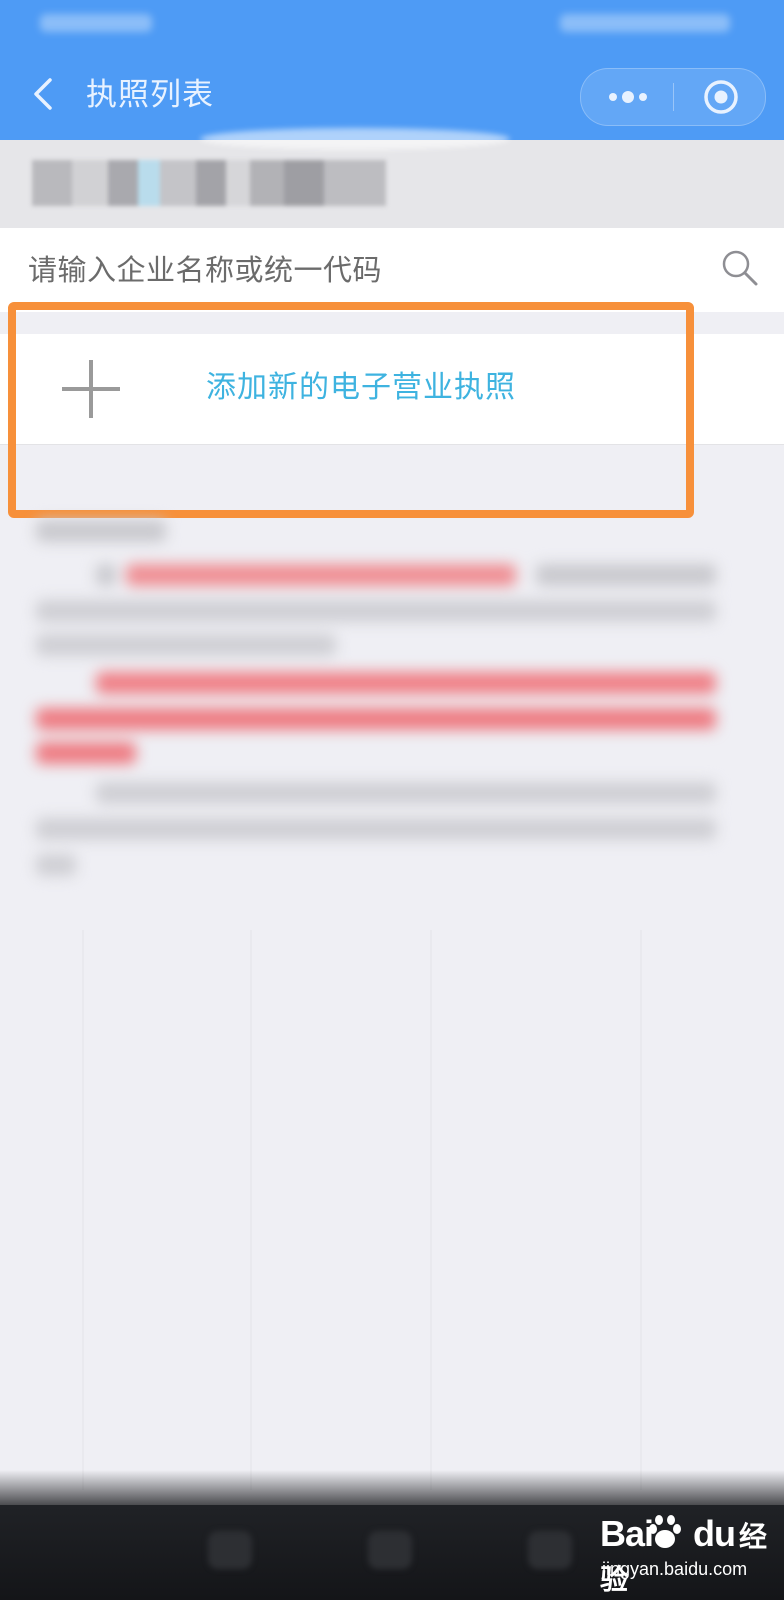 This screenshot has height=1600, width=784. Describe the element at coordinates (351, 410) in the screenshot. I see `highlight-annotation` at that location.